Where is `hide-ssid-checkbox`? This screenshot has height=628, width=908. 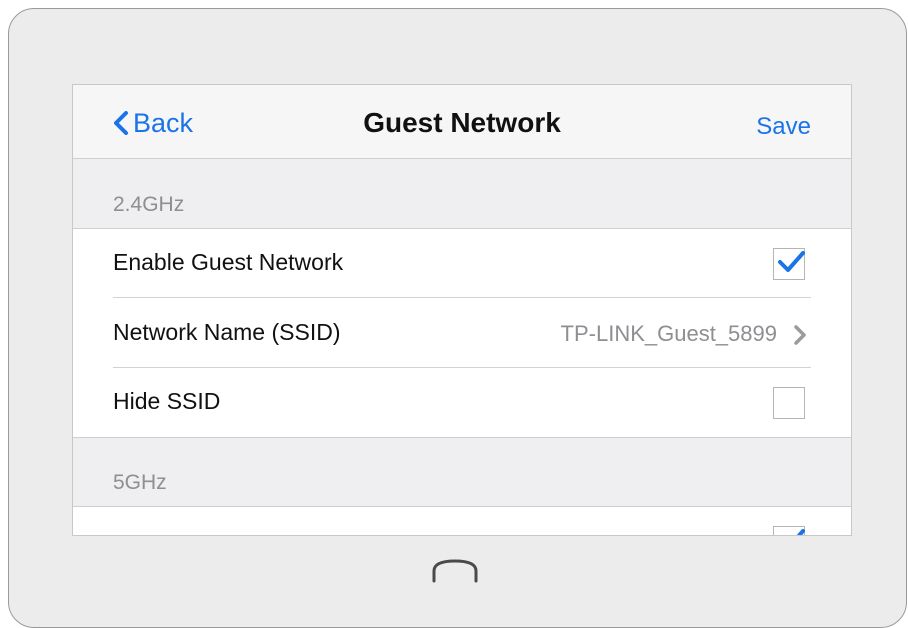
hide-ssid-checkbox is located at coordinates (789, 403).